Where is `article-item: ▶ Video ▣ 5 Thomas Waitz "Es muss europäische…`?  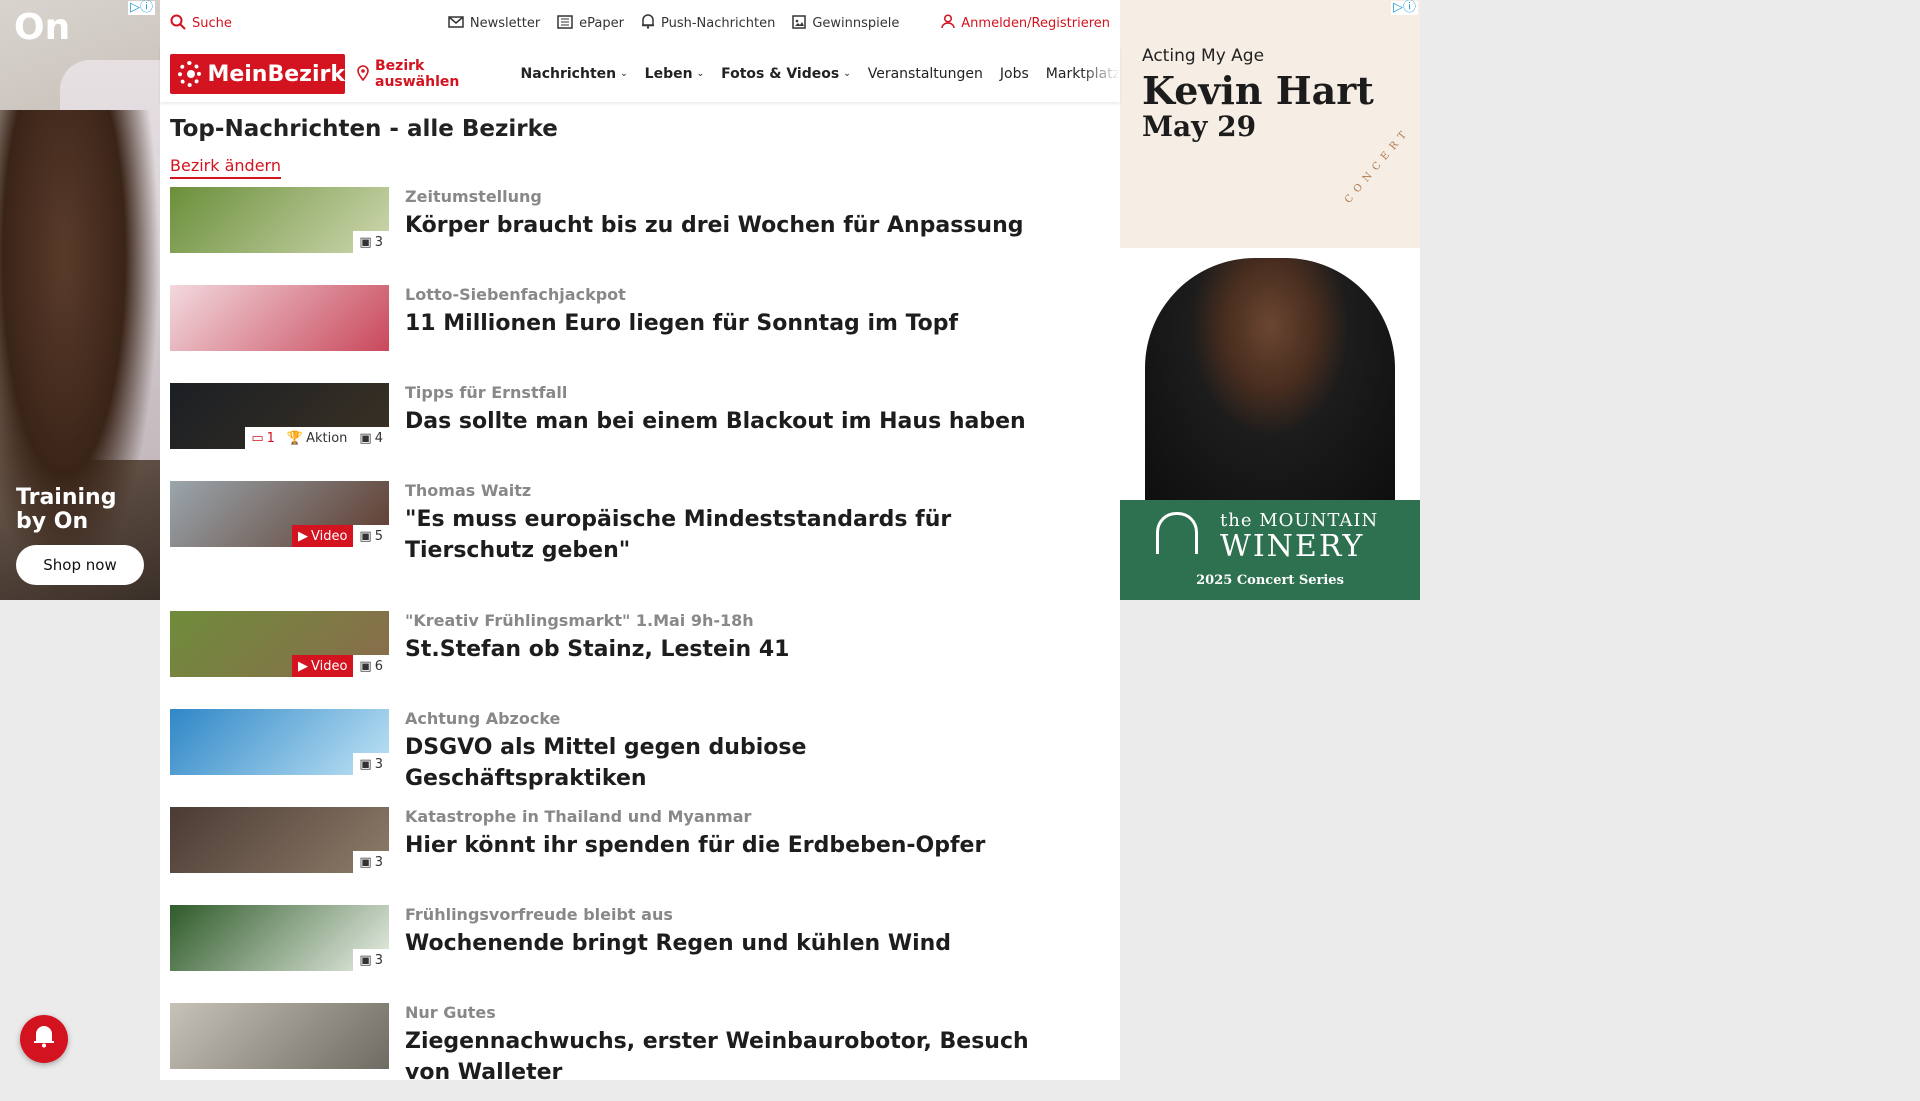 article-item: ▶ Video ▣ 5 Thomas Waitz "Es muss europäische… is located at coordinates (645, 530).